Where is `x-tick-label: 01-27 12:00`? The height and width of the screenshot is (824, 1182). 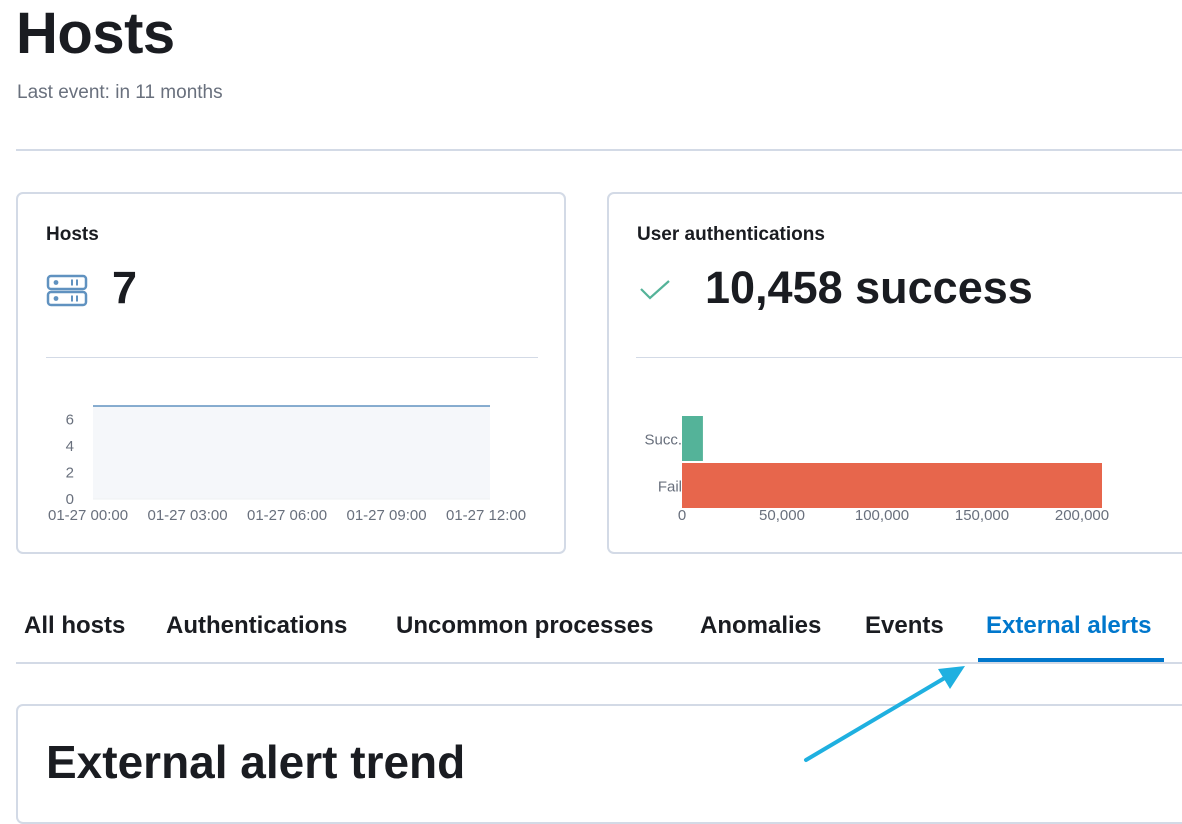 x-tick-label: 01-27 12:00 is located at coordinates (486, 515).